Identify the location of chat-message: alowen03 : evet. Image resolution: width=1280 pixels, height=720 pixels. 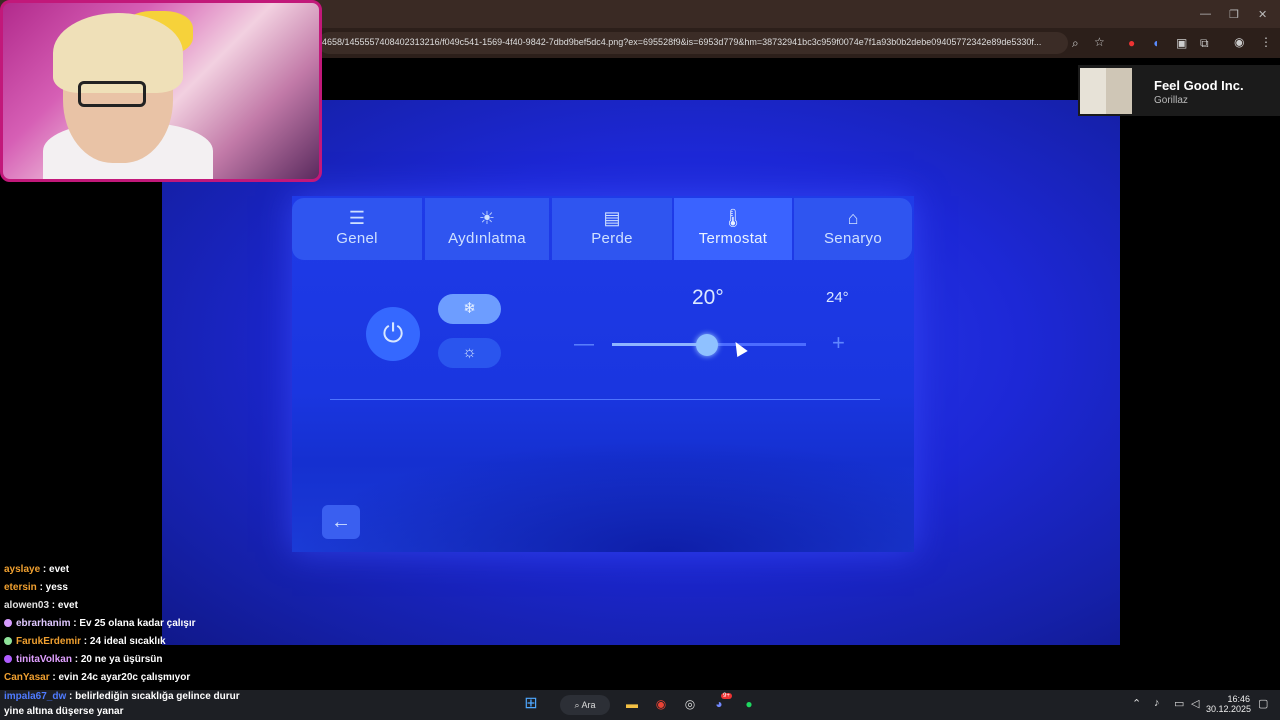
(41, 605).